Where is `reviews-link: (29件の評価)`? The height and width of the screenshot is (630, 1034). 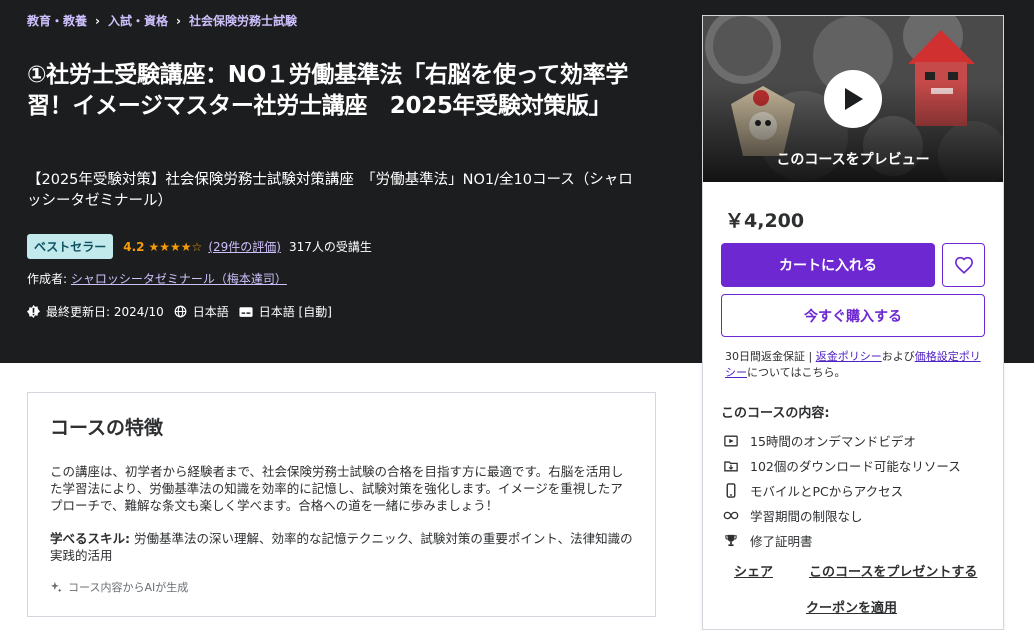 reviews-link: (29件の評価) is located at coordinates (244, 246).